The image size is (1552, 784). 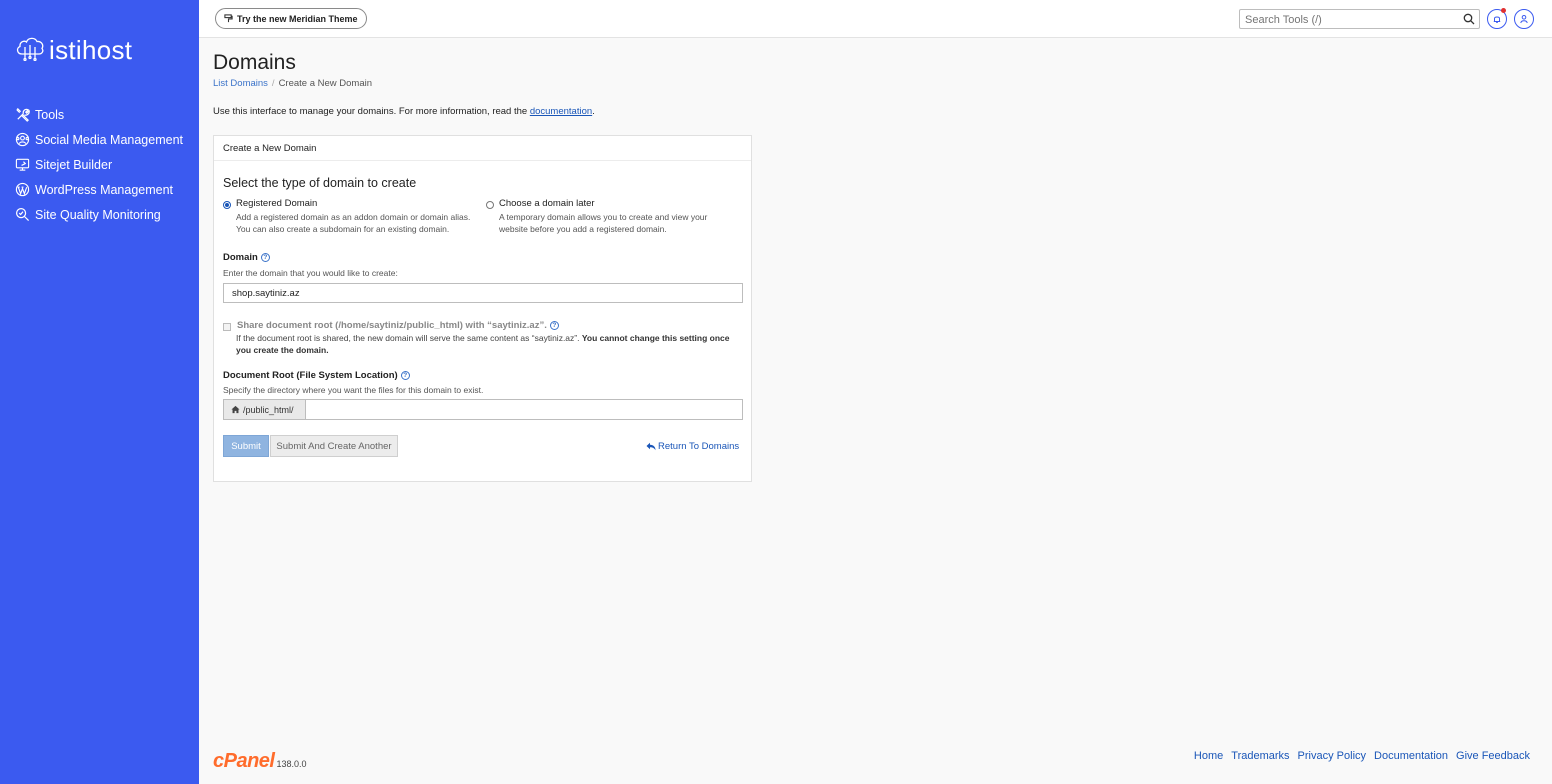 I want to click on footer-link-privacy-policy: Privacy Policy, so click(x=1332, y=756).